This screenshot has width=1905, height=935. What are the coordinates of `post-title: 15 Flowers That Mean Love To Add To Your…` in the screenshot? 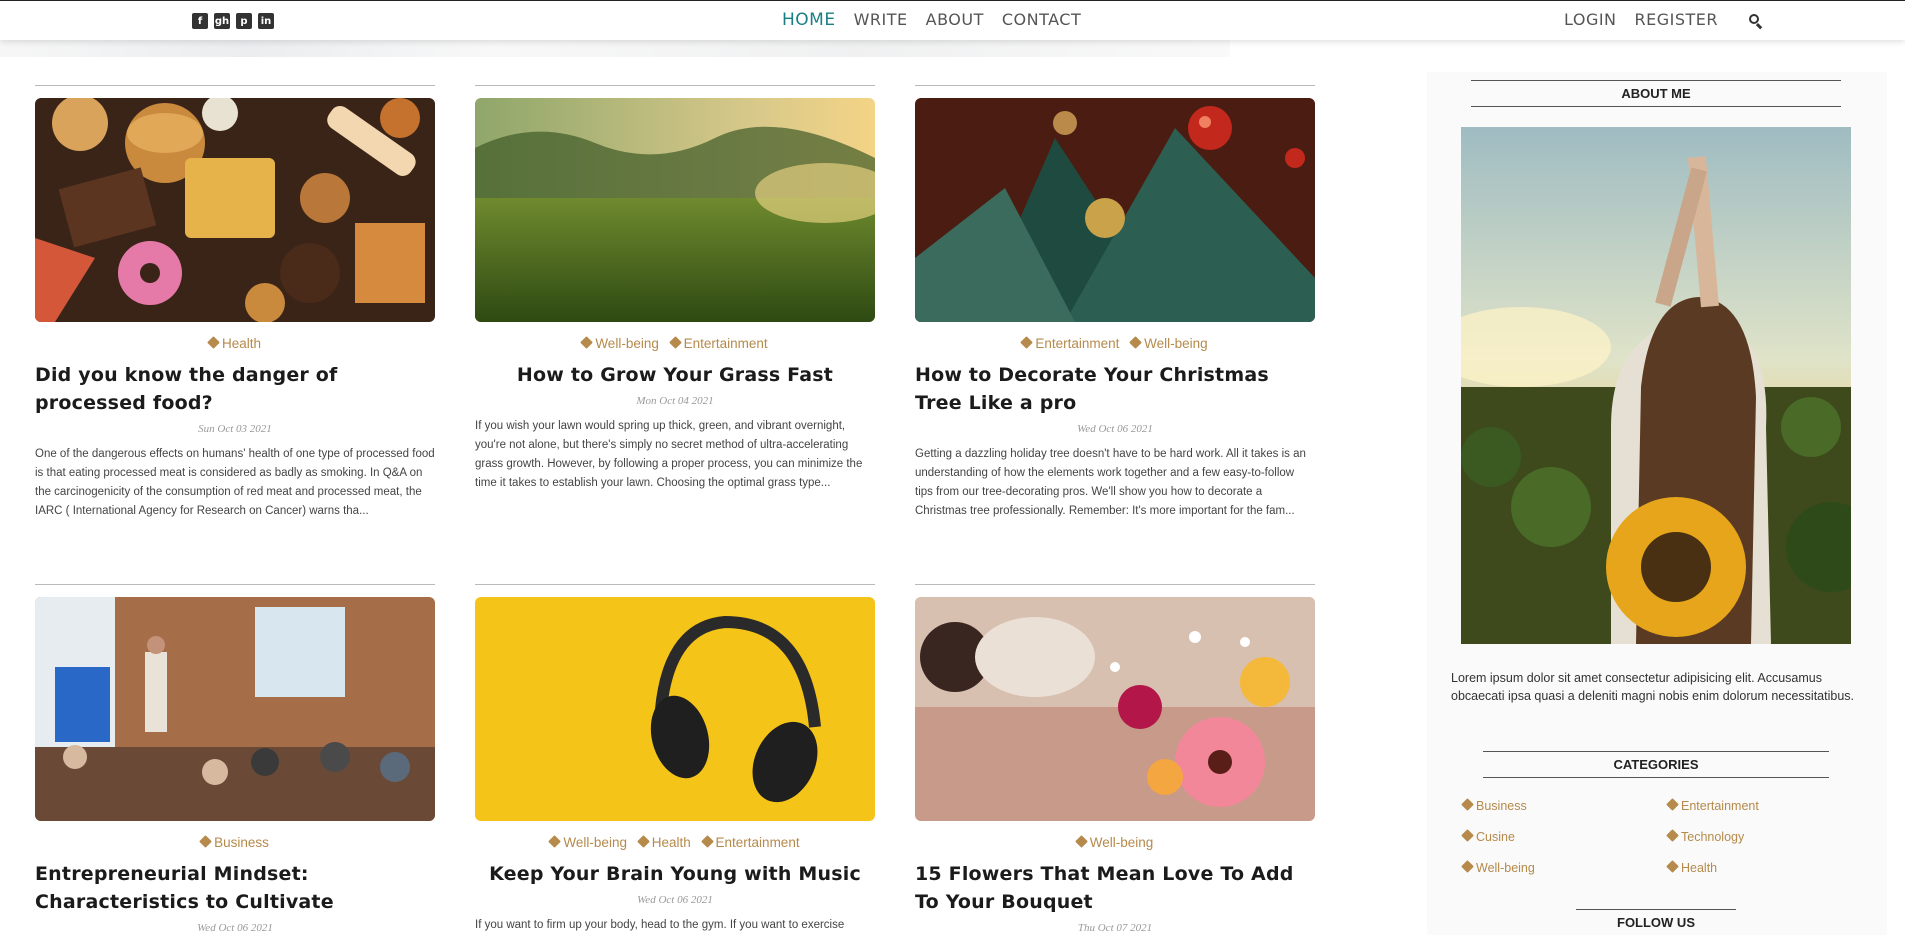 It's located at (1115, 888).